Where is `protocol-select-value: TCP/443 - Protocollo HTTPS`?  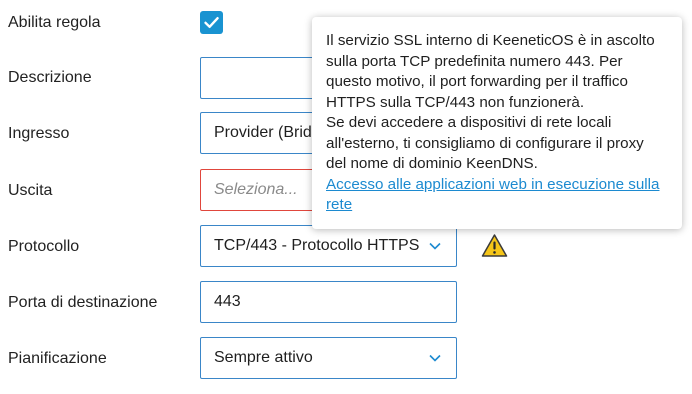 protocol-select-value: TCP/443 - Protocollo HTTPS is located at coordinates (317, 245).